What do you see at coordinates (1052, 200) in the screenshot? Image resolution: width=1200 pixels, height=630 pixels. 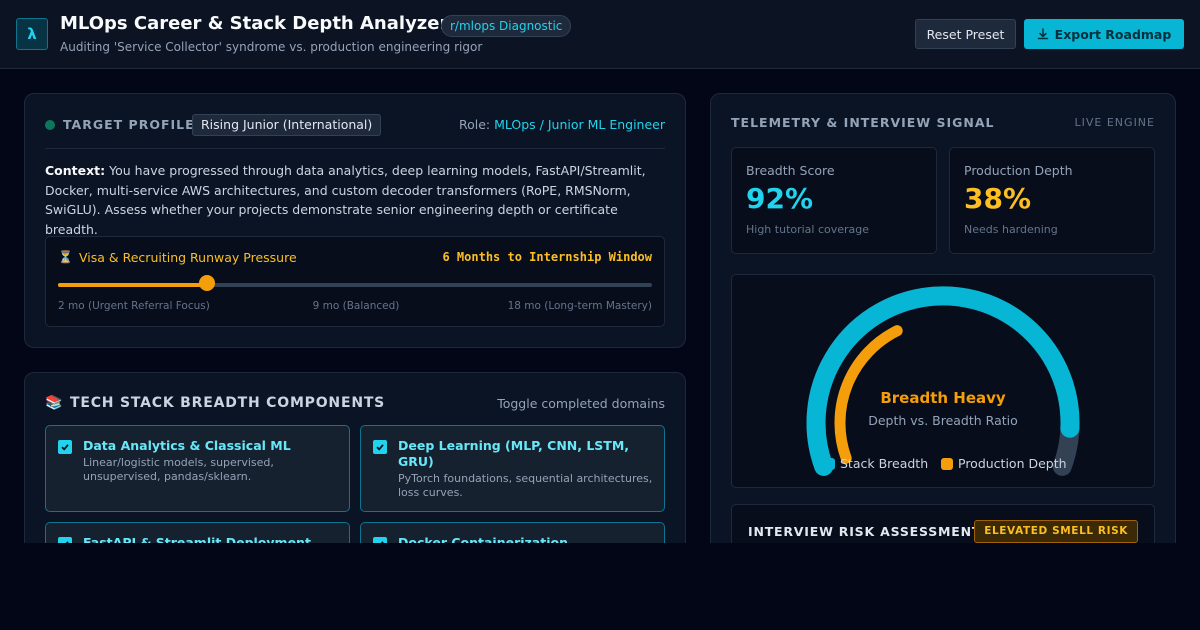 I see `production-depth-card: Production Depth 38% Needs hardening` at bounding box center [1052, 200].